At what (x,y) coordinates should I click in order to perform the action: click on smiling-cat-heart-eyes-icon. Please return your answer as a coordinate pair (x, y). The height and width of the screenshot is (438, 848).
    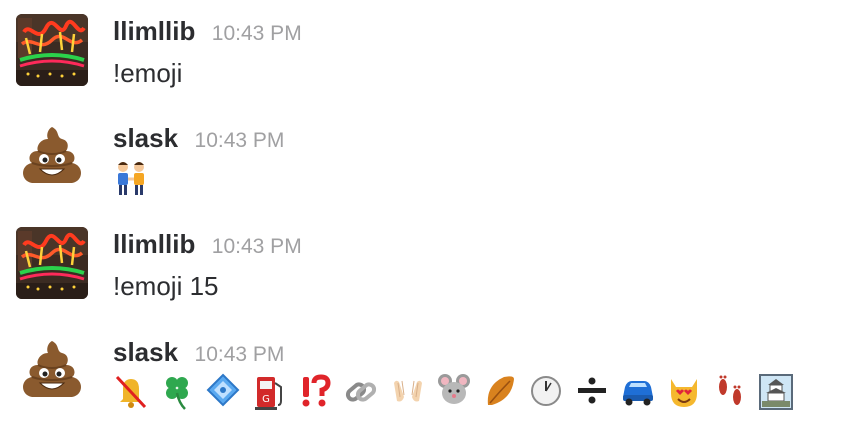
    Looking at the image, I should click on (684, 391).